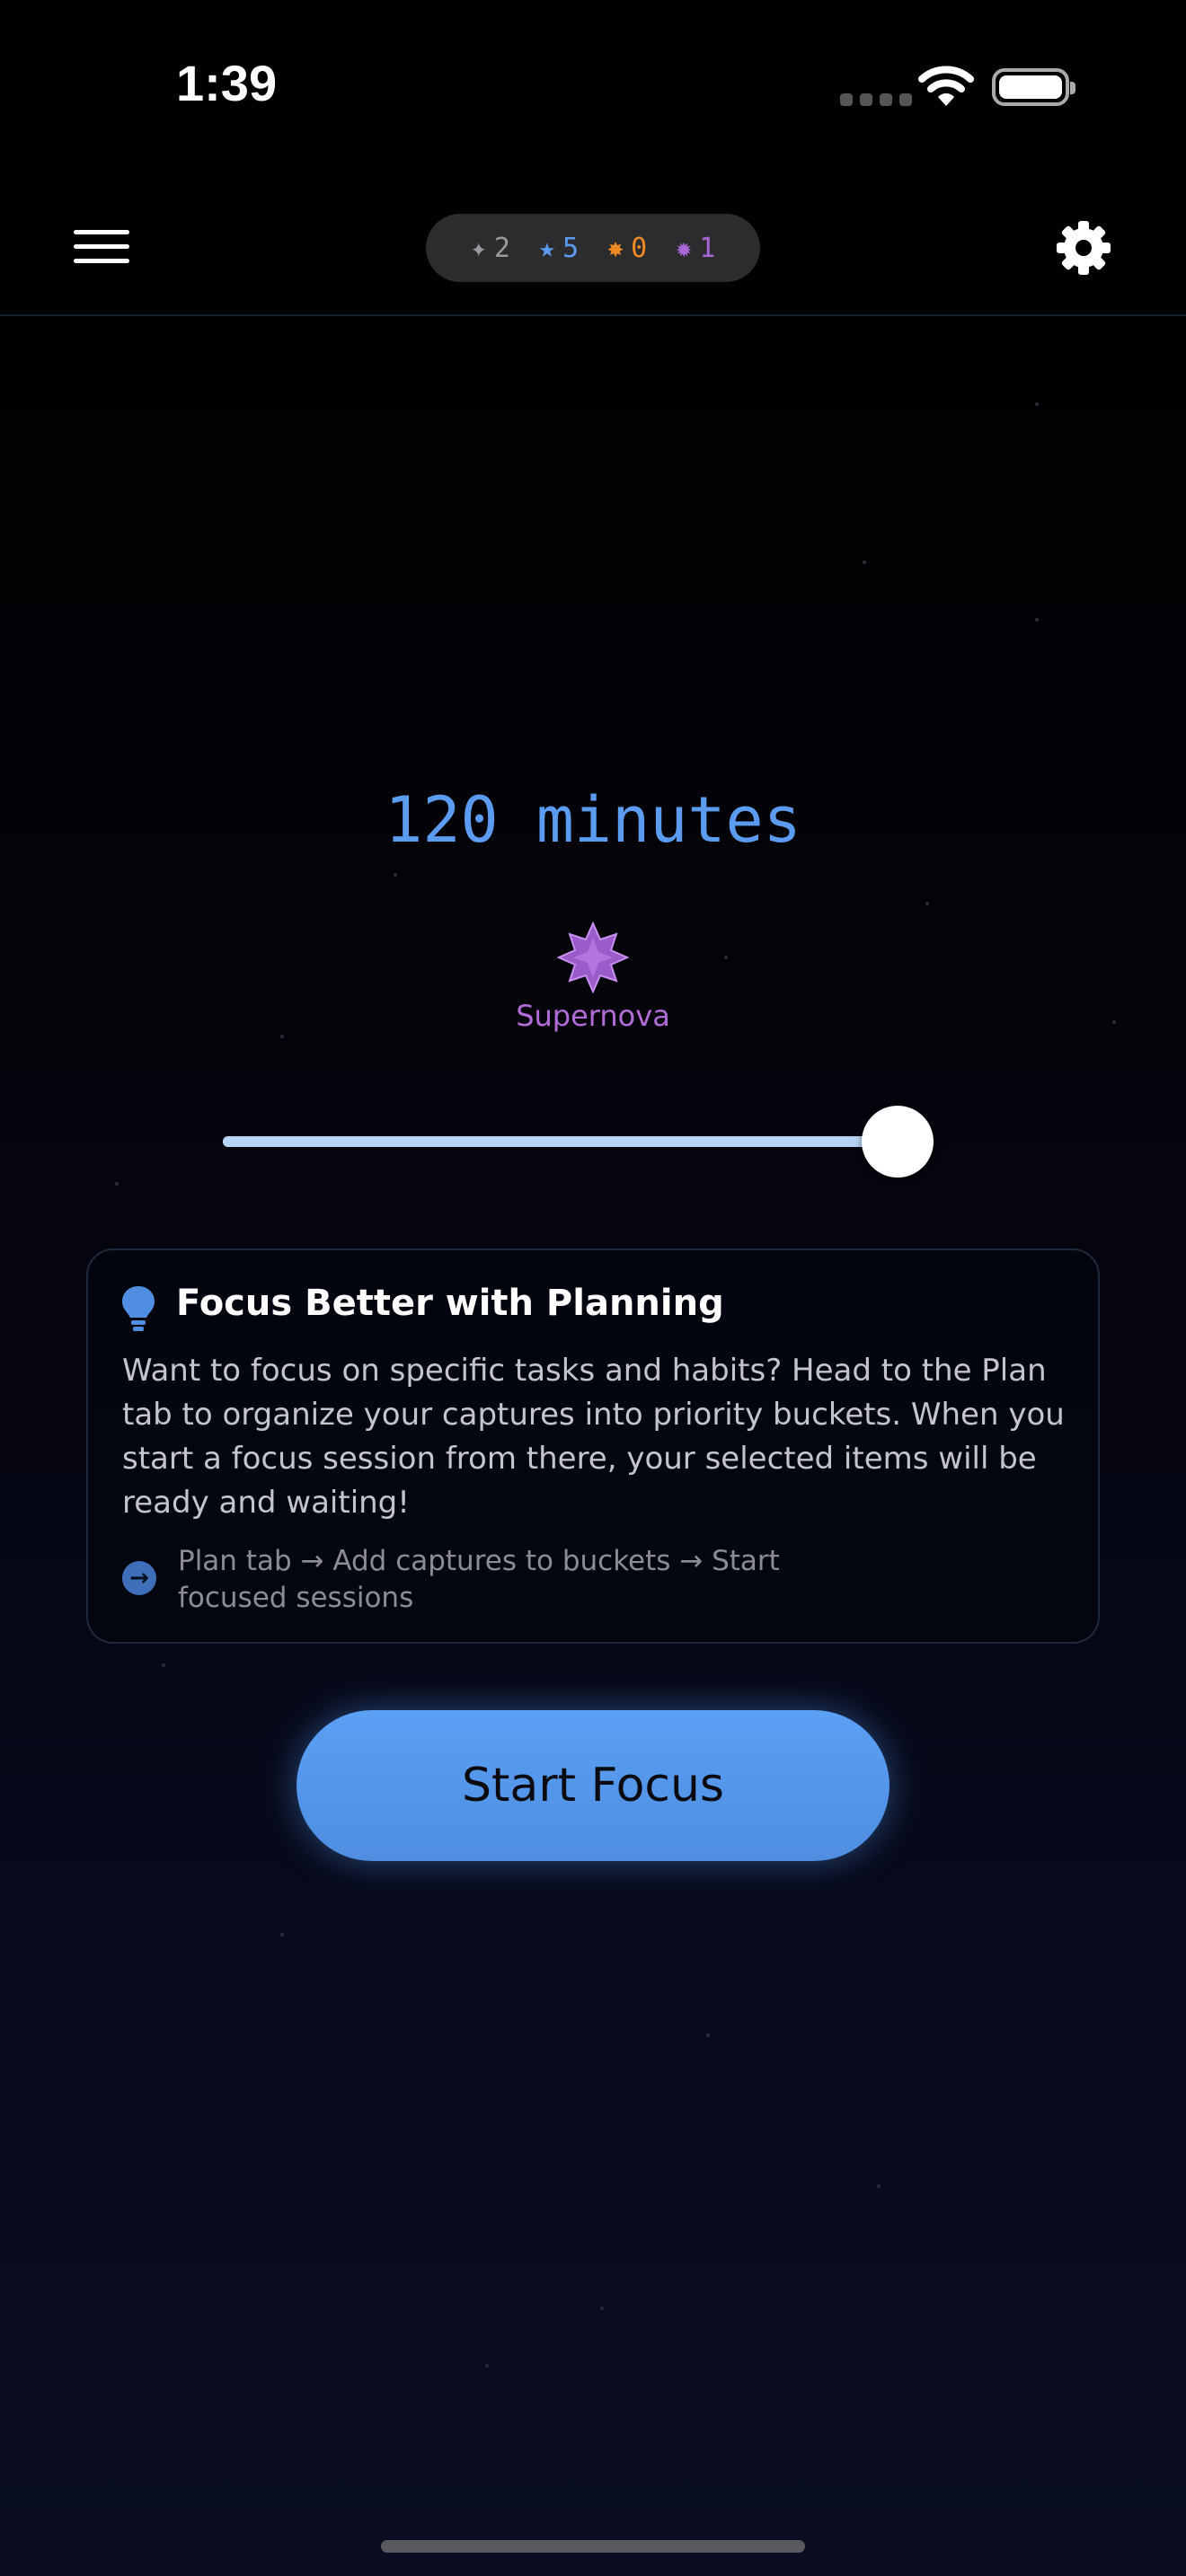  What do you see at coordinates (478, 248) in the screenshot?
I see `sparkle-icon: ✦` at bounding box center [478, 248].